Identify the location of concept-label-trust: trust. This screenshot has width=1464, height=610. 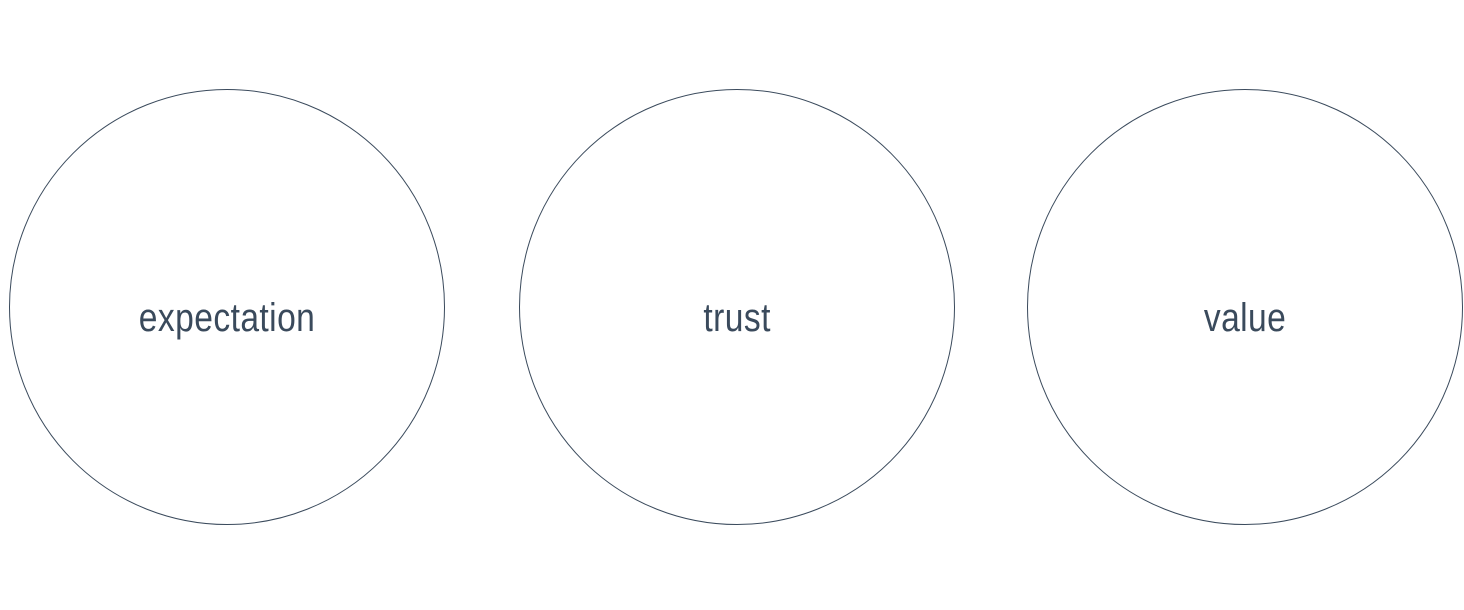
(737, 317).